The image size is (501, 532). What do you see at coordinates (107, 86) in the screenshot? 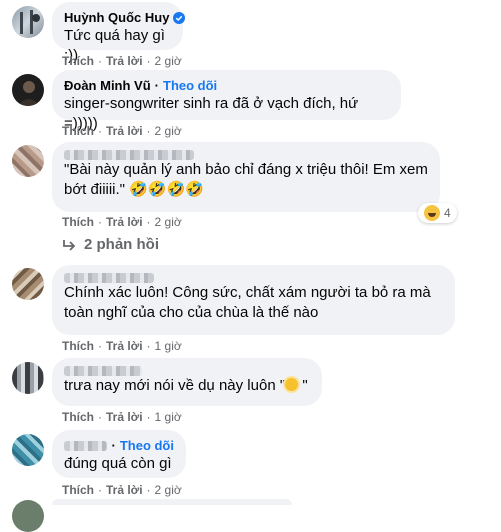
I see `author-name: Đoàn Minh Vũ` at bounding box center [107, 86].